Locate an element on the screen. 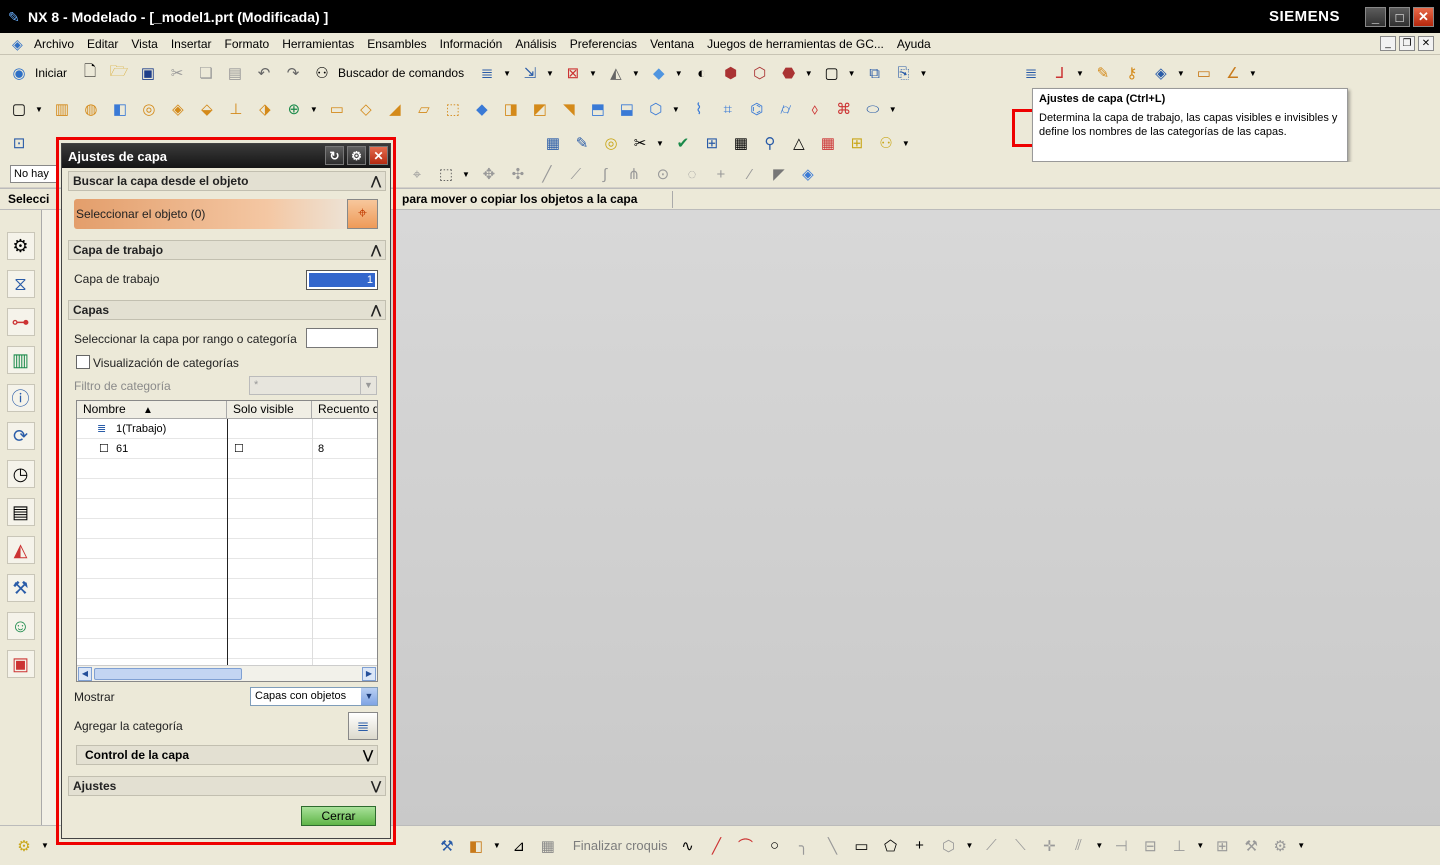 This screenshot has width=1440, height=865. patch-icon: ⬭ is located at coordinates (873, 109).